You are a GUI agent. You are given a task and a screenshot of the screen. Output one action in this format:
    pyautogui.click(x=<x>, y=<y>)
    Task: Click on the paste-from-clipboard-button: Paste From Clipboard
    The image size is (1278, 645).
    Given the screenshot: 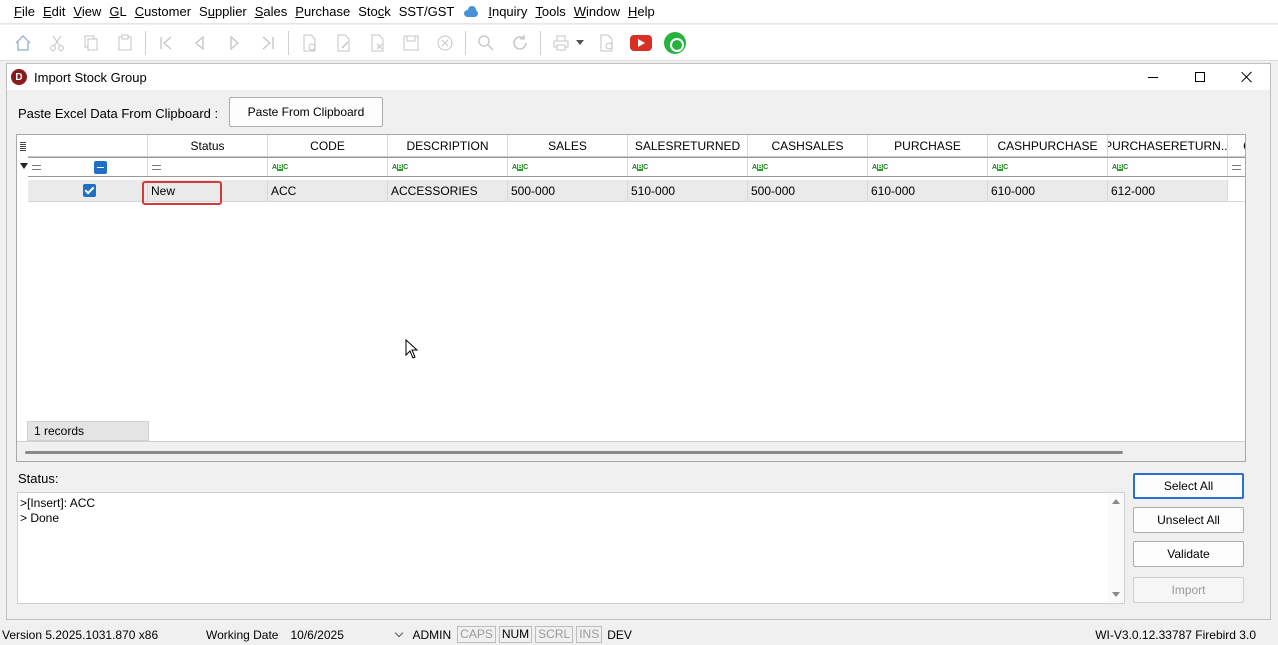 What is the action you would take?
    pyautogui.click(x=306, y=112)
    